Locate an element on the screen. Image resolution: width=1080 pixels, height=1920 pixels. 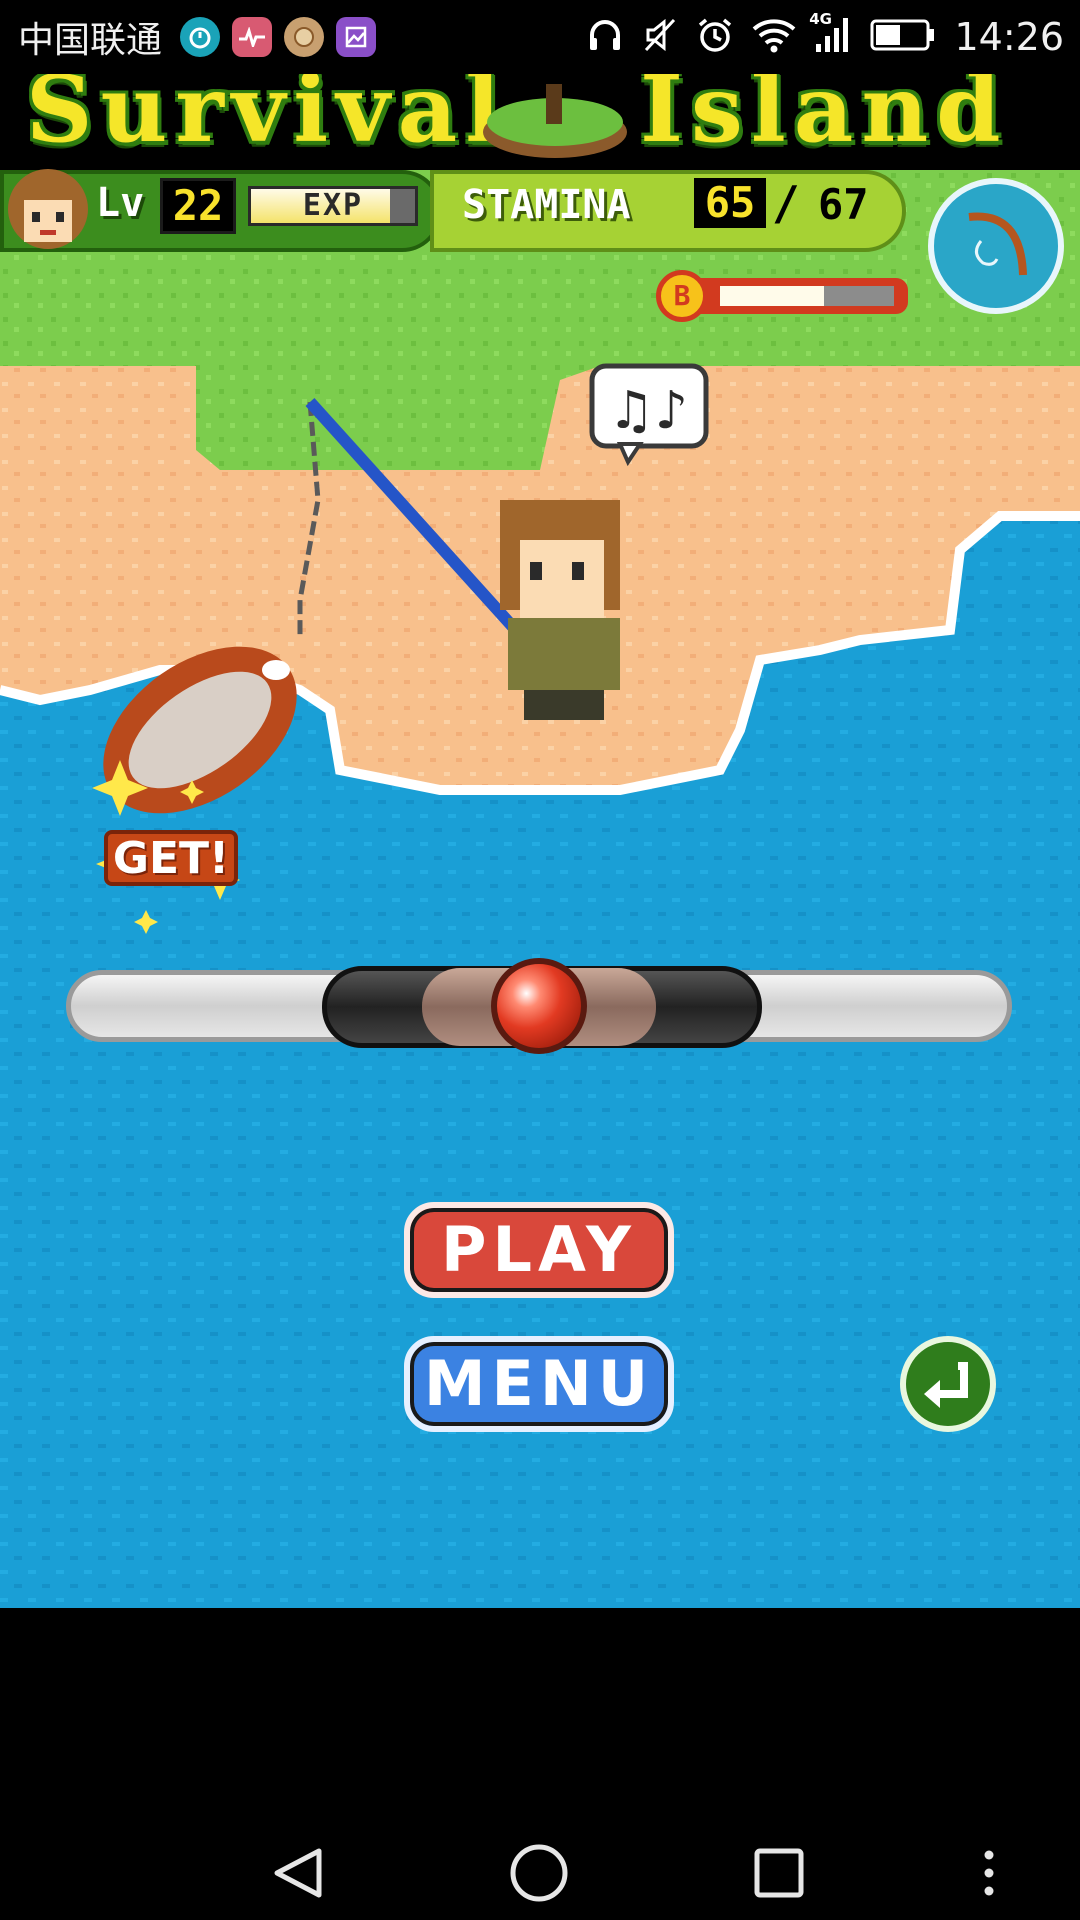
tension-knob is located at coordinates (539, 1006).